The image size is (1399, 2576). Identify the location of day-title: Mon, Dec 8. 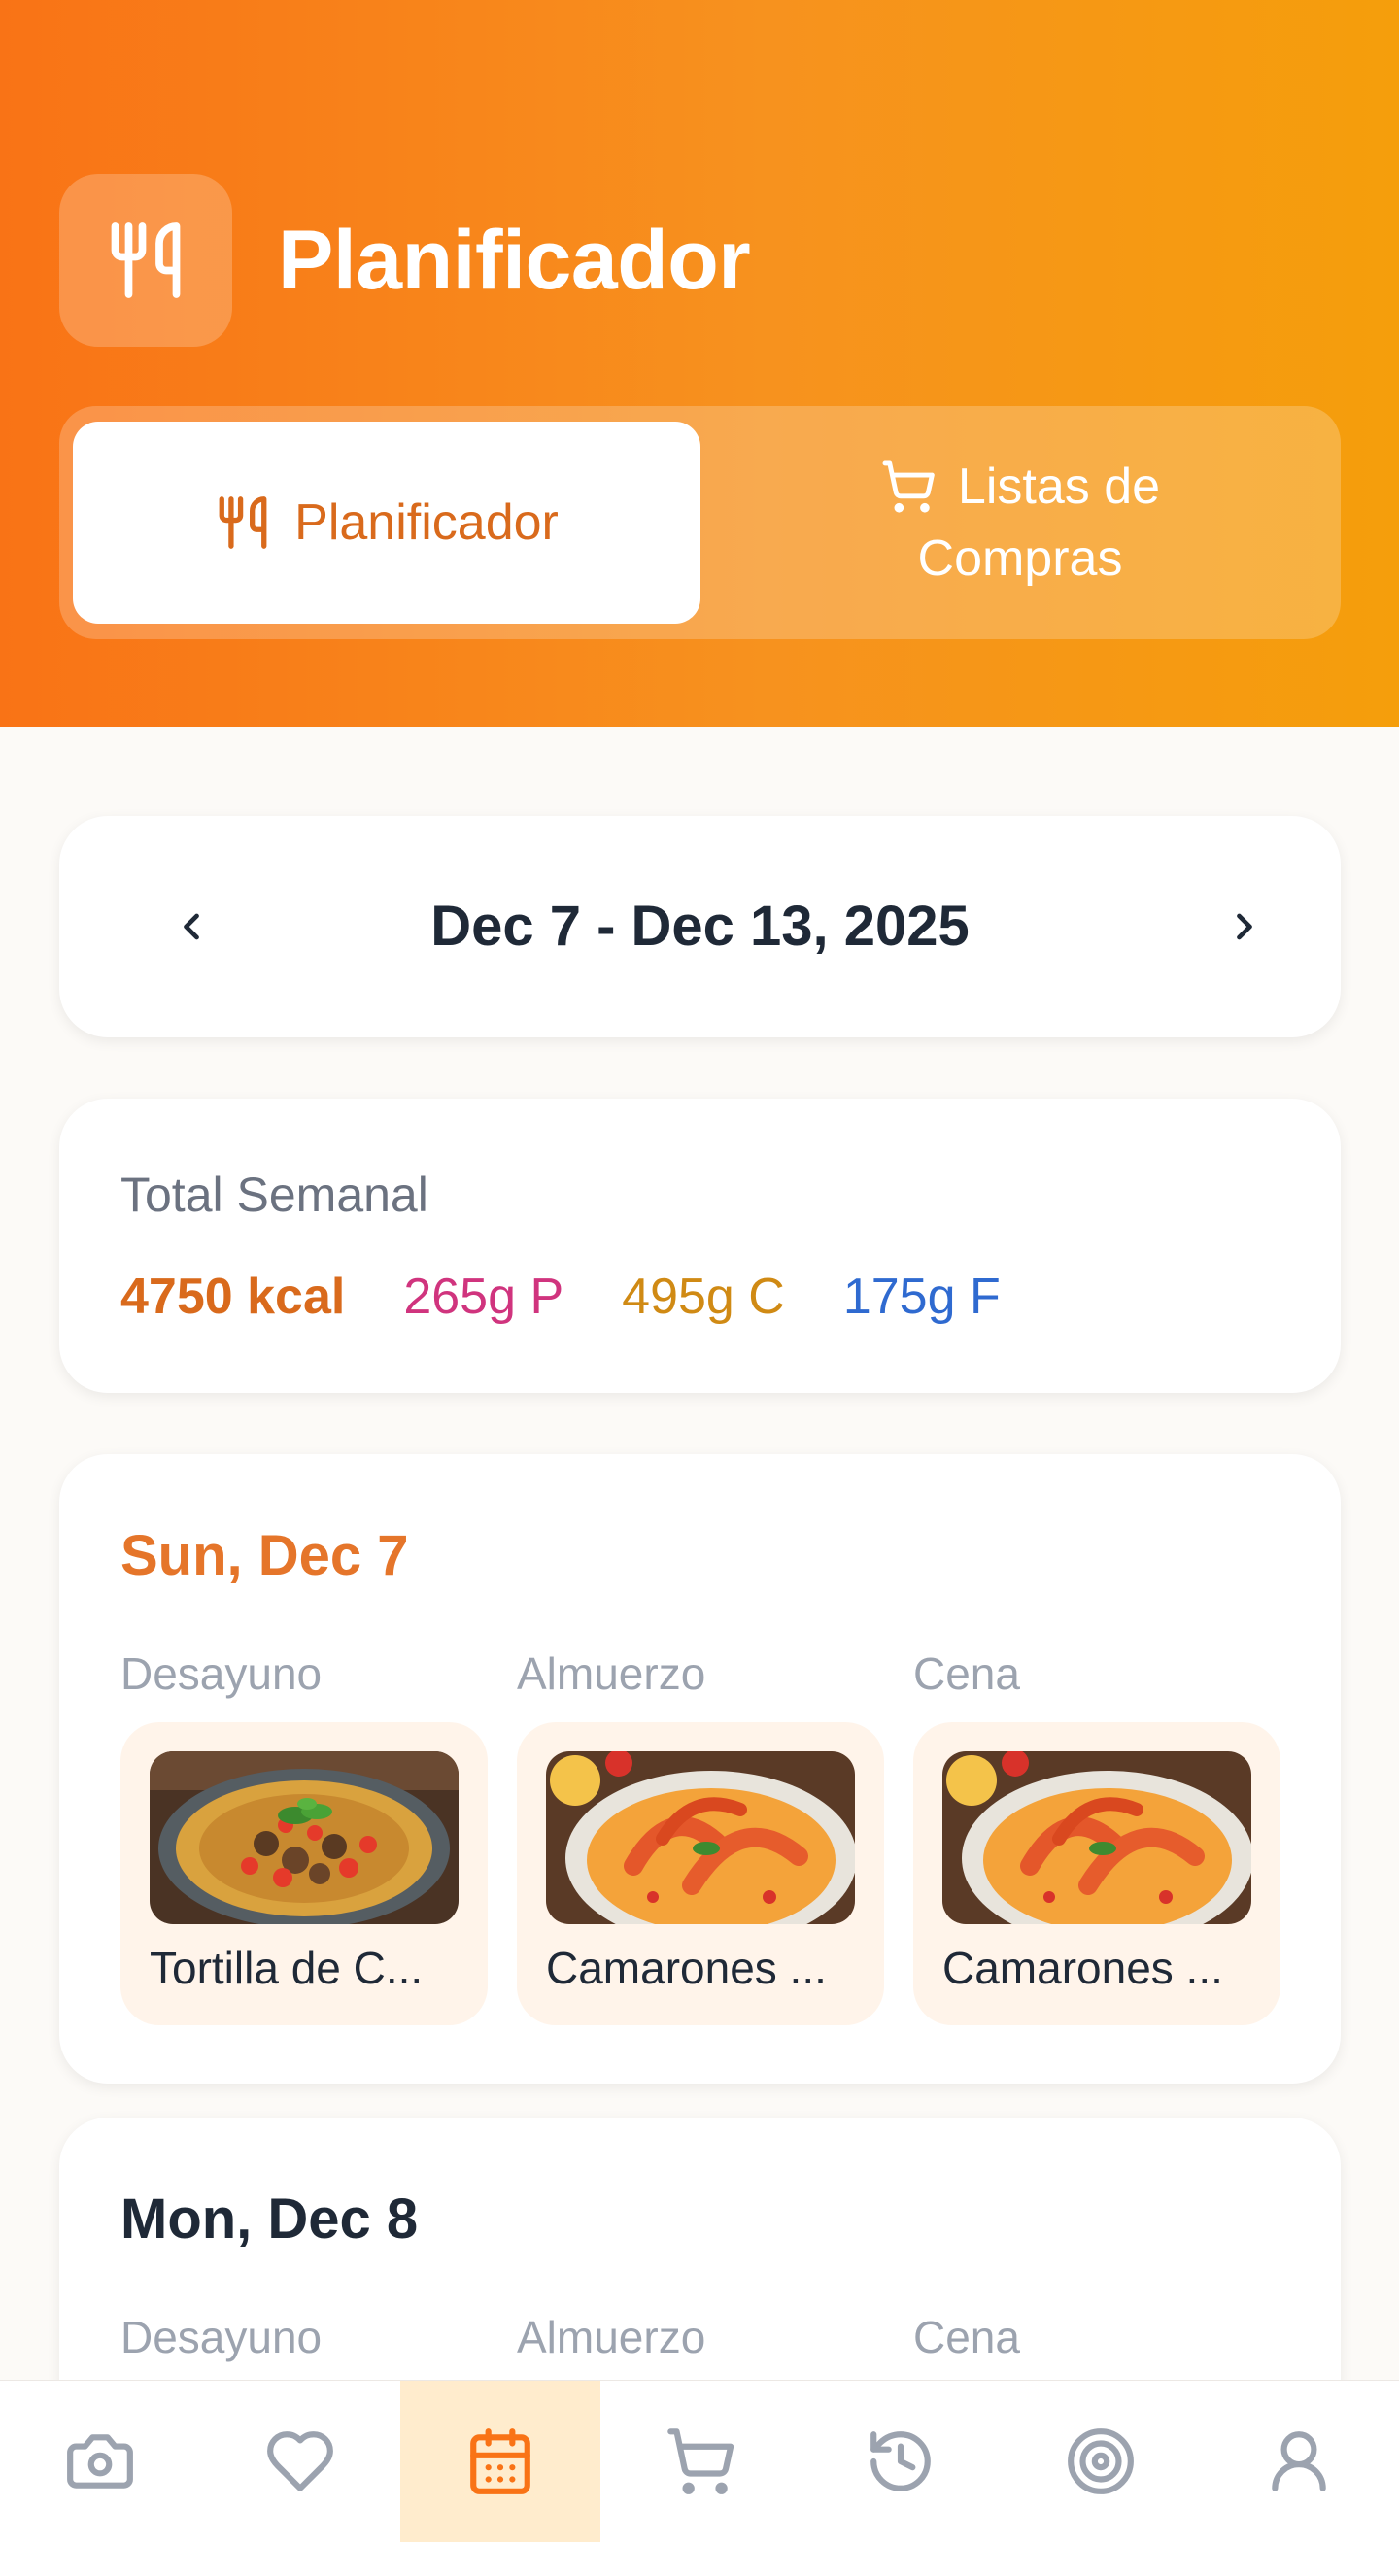
(269, 2219).